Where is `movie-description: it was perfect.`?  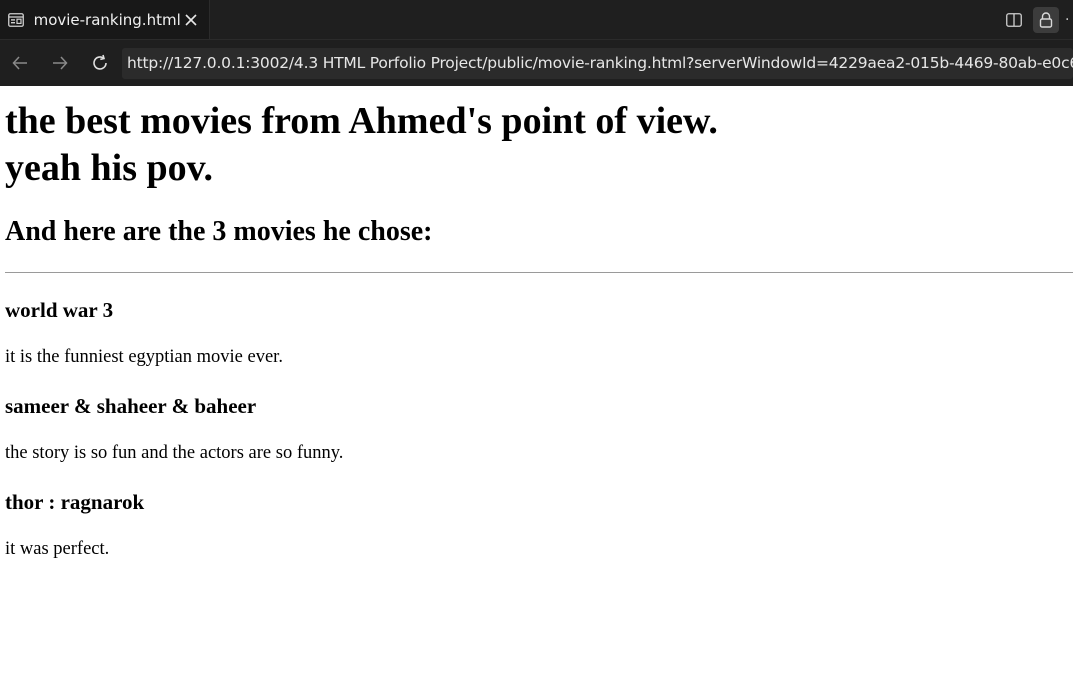
movie-description: it was perfect. is located at coordinates (57, 549).